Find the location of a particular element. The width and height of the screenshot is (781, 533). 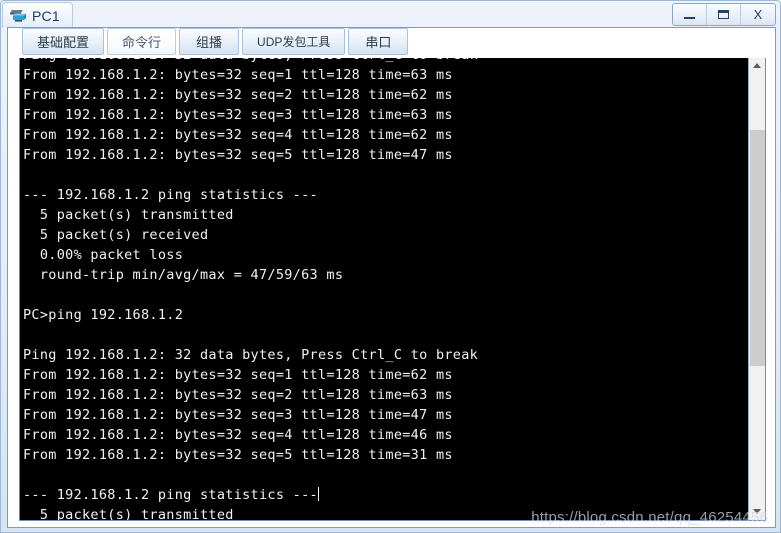

maximize-button is located at coordinates (724, 14).